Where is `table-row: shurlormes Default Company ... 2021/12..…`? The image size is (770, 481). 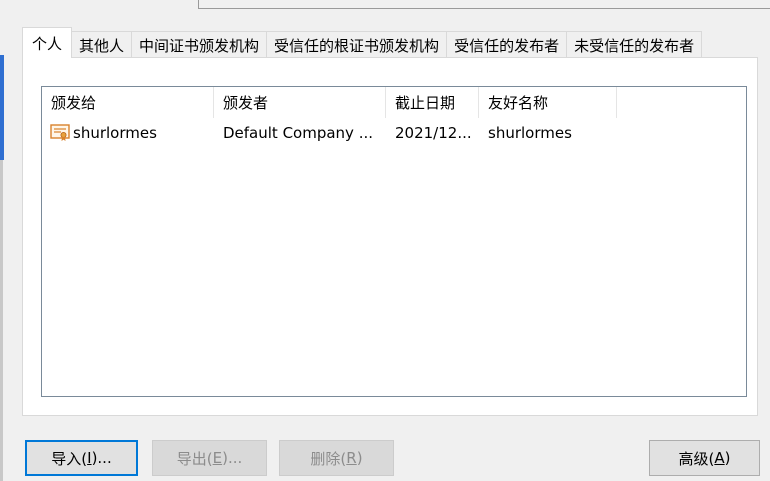 table-row: shurlormes Default Company ... 2021/12..… is located at coordinates (329, 133).